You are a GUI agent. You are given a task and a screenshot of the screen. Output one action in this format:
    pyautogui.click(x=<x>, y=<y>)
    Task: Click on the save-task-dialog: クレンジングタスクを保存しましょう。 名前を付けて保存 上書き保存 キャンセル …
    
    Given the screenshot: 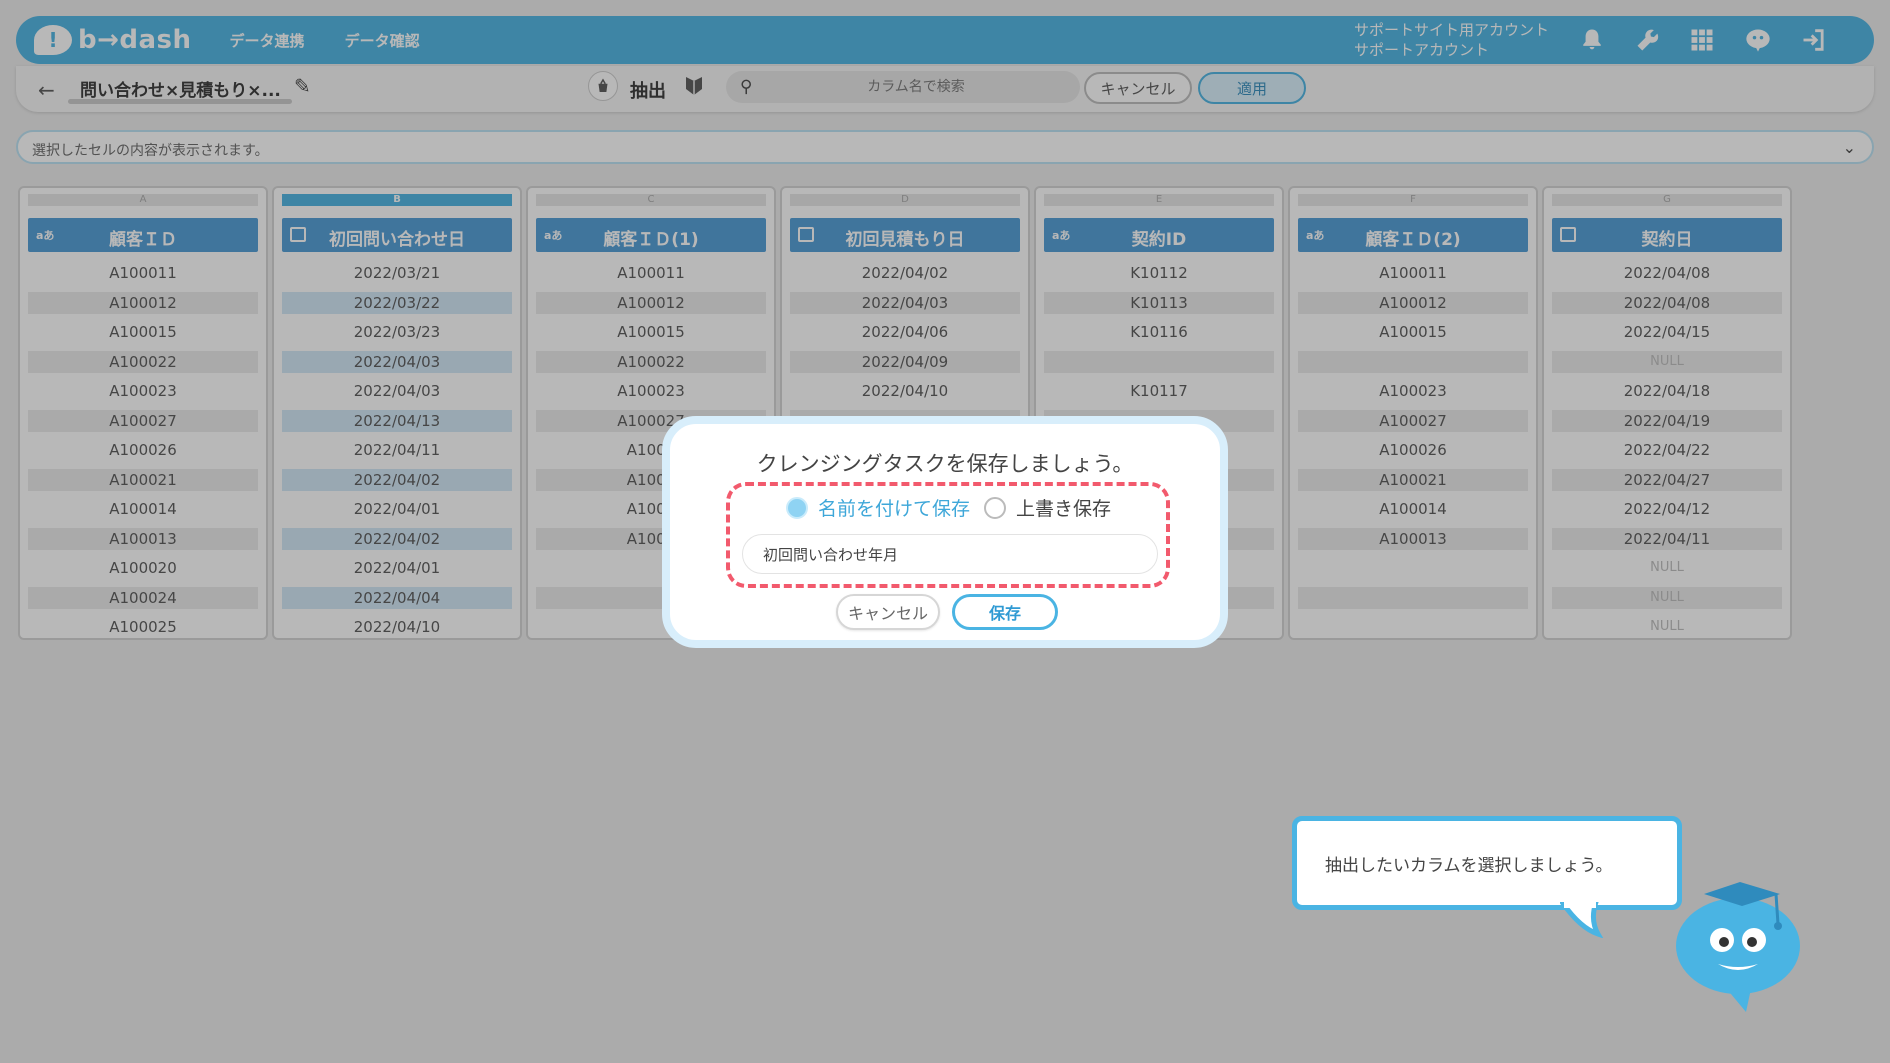 What is the action you would take?
    pyautogui.click(x=945, y=532)
    